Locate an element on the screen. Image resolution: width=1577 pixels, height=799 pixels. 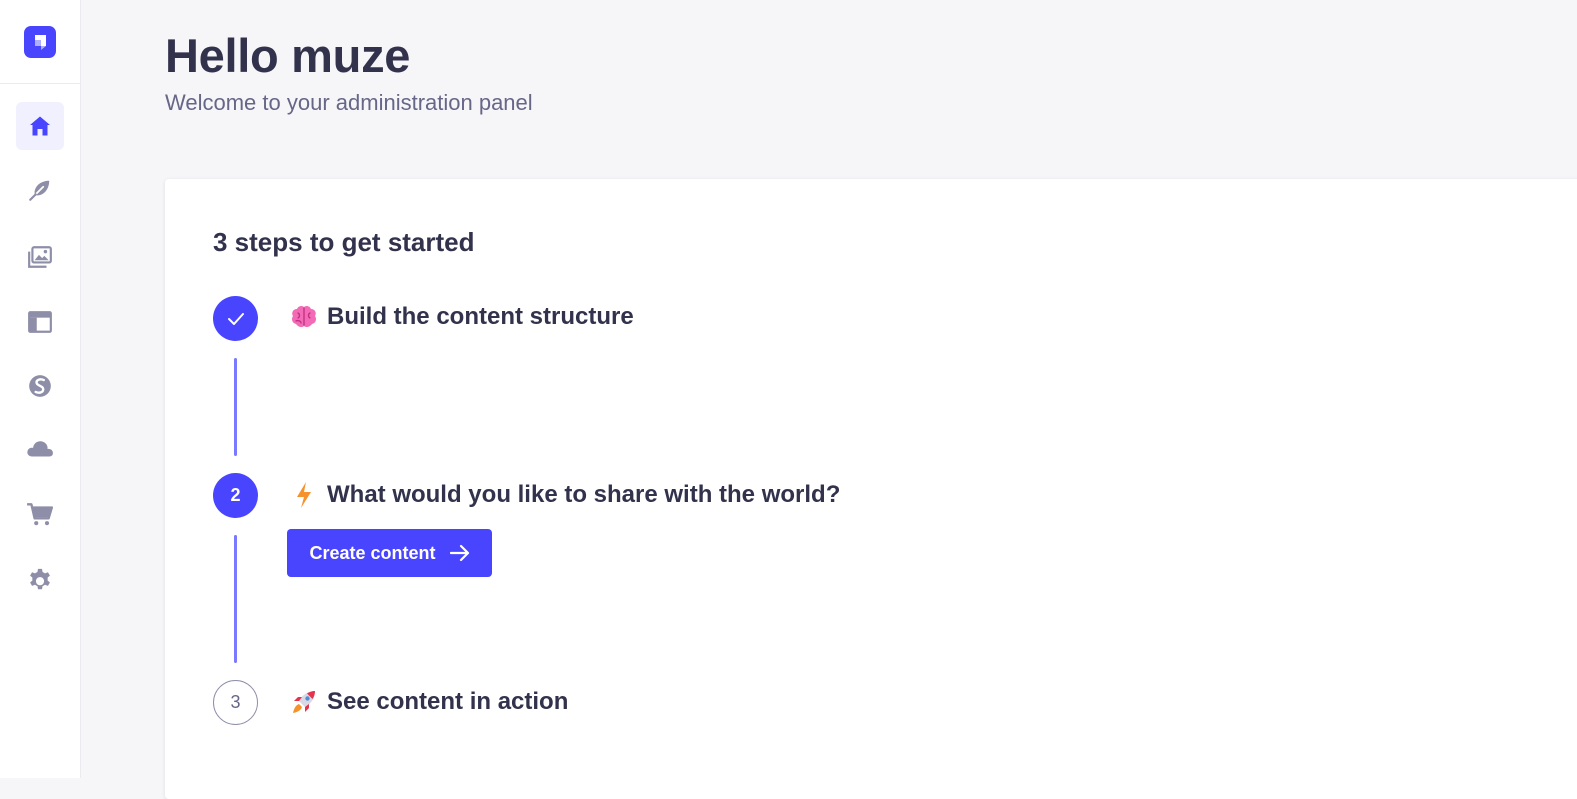
nav-item-content-manager is located at coordinates (40, 190).